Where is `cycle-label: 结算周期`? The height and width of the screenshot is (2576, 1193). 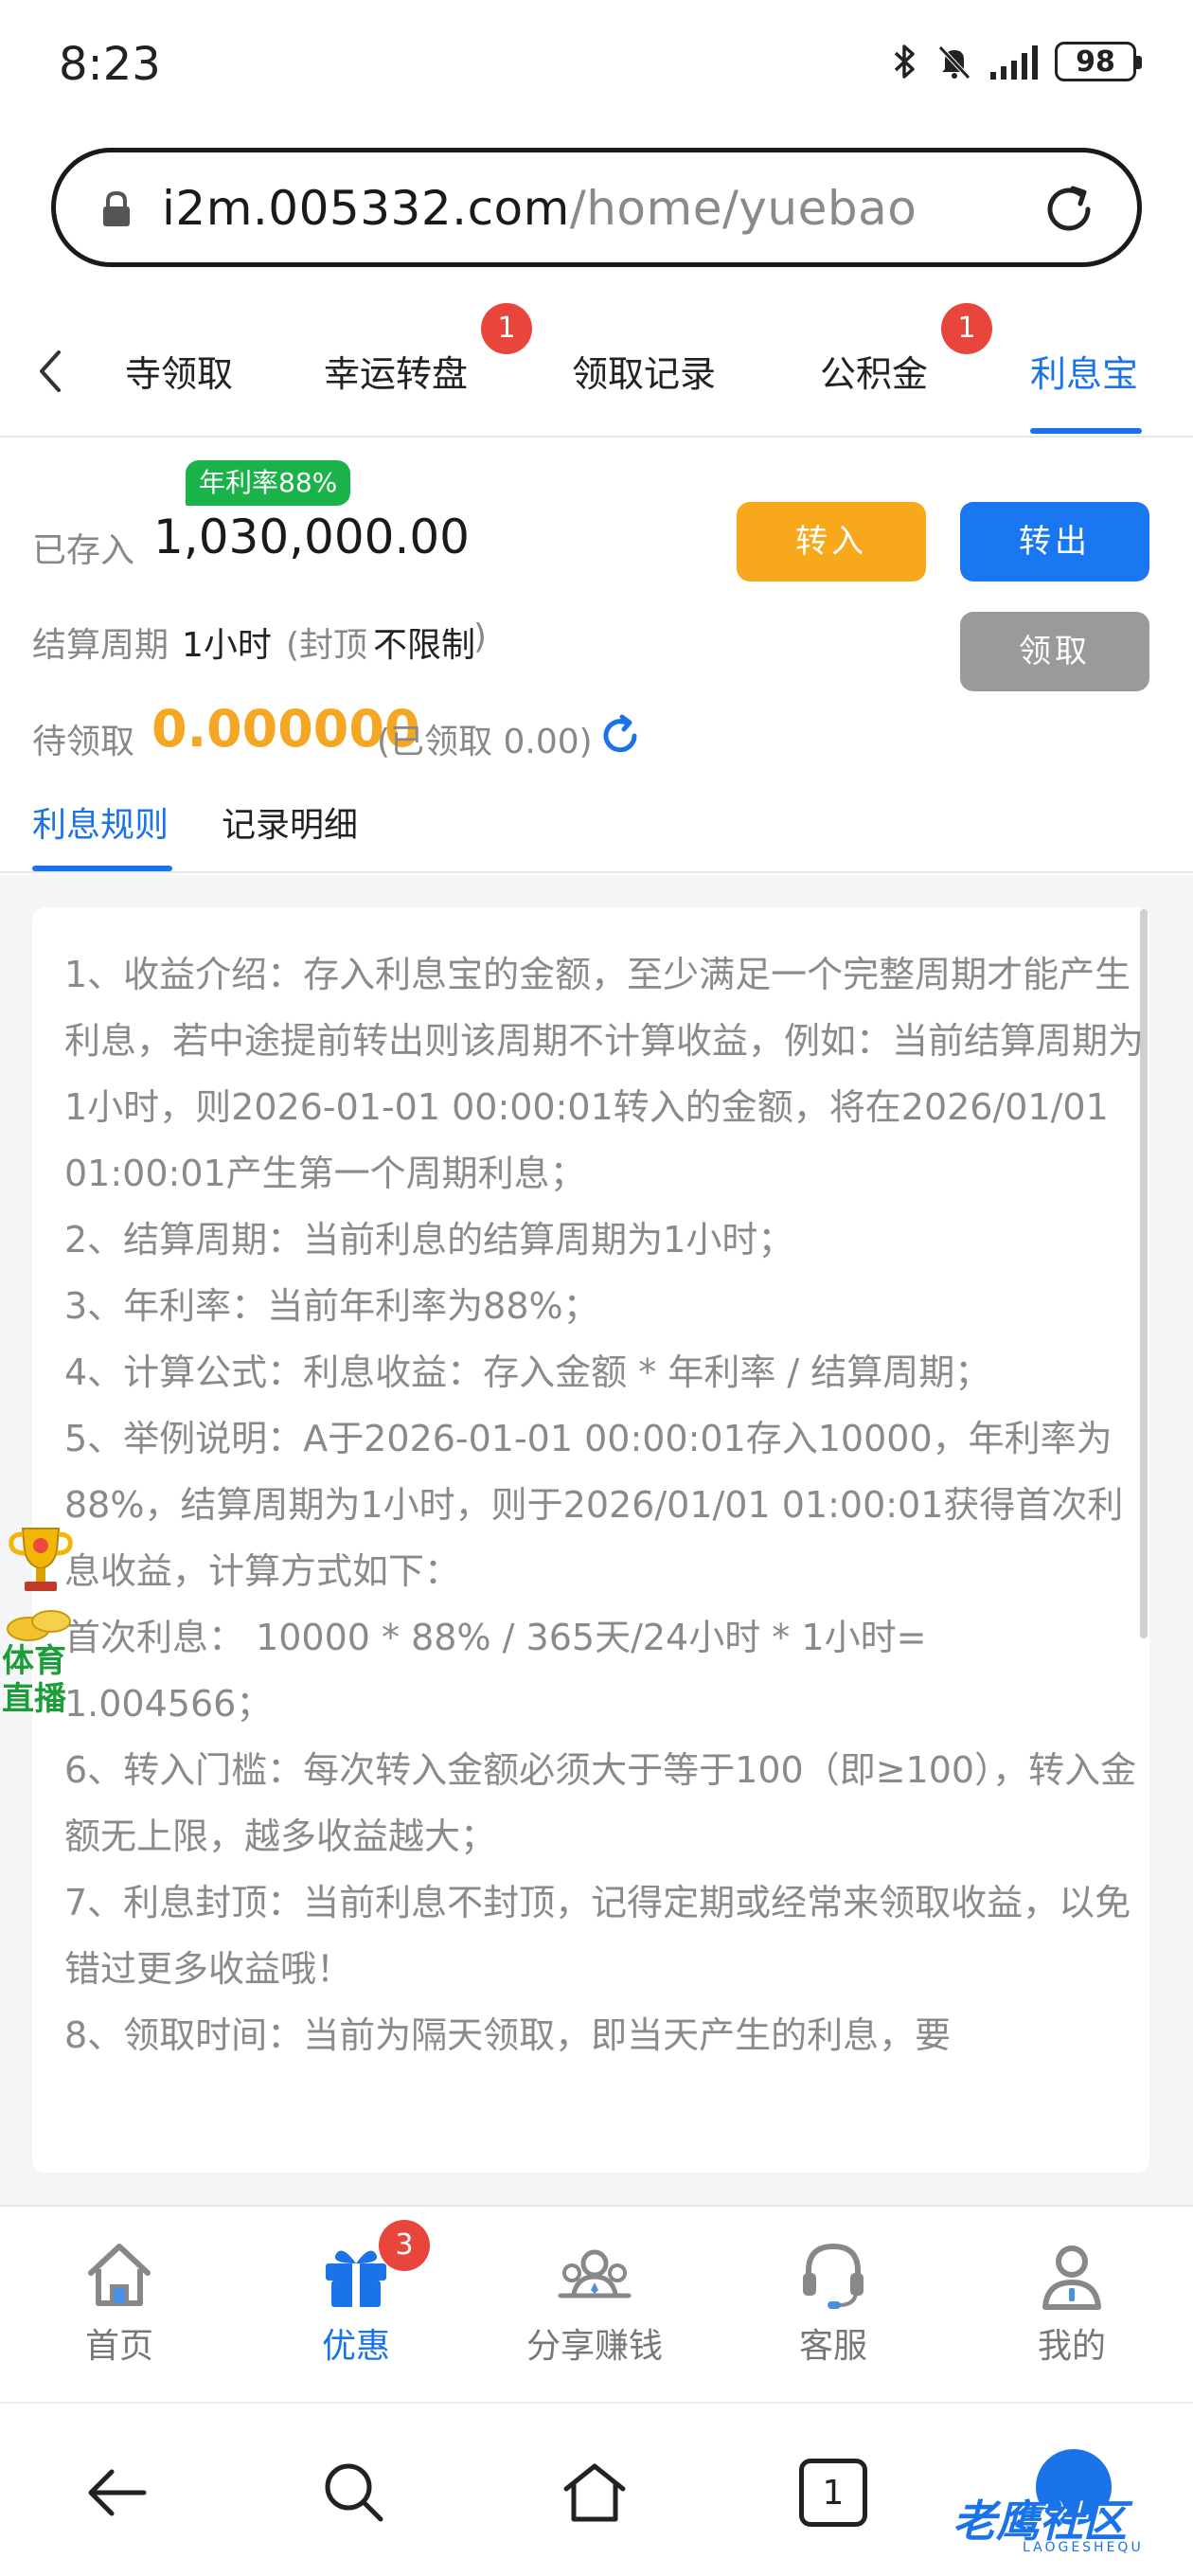 cycle-label: 结算周期 is located at coordinates (100, 645).